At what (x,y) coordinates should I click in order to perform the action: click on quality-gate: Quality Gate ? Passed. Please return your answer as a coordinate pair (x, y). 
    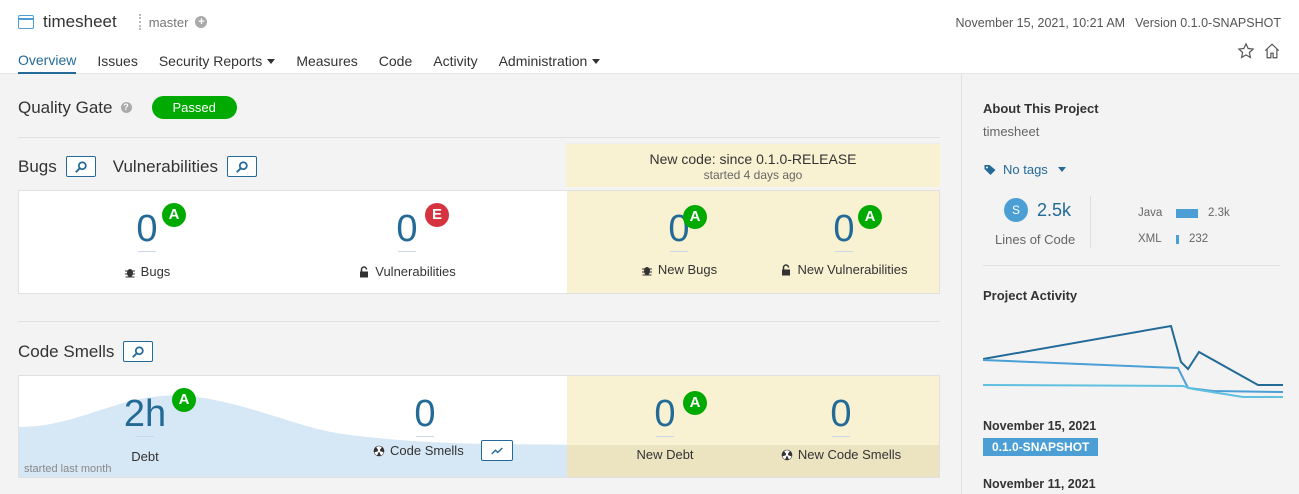
    Looking at the image, I should click on (127, 107).